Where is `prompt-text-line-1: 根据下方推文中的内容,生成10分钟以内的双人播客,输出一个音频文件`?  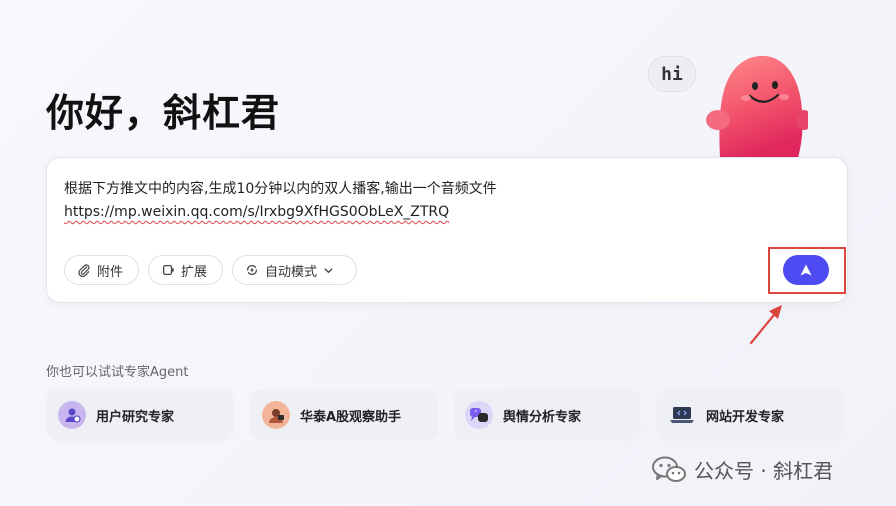 prompt-text-line-1: 根据下方推文中的内容,生成10分钟以内的双人播客,输出一个音频文件 is located at coordinates (280, 188).